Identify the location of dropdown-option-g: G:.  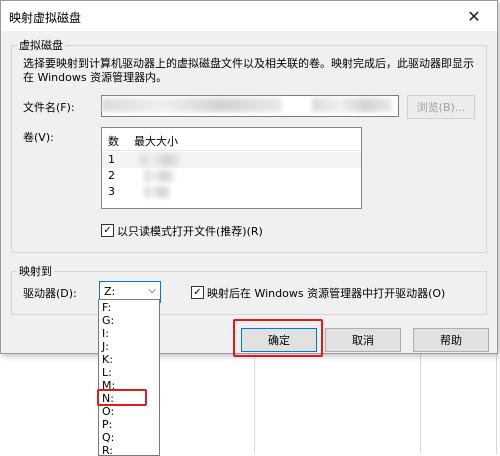
(108, 320).